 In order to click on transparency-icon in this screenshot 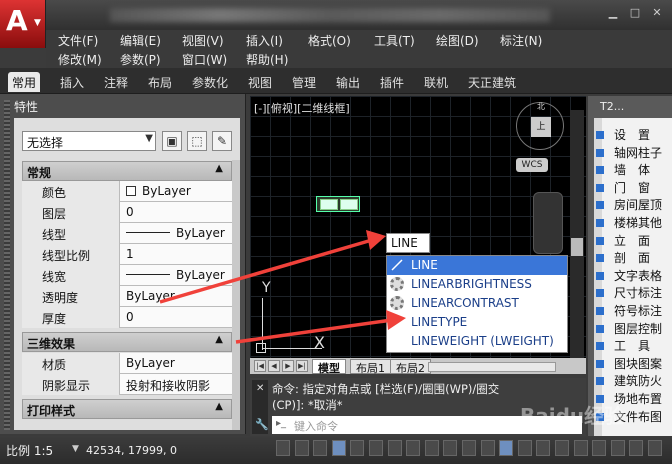, I will do `click(487, 448)`.